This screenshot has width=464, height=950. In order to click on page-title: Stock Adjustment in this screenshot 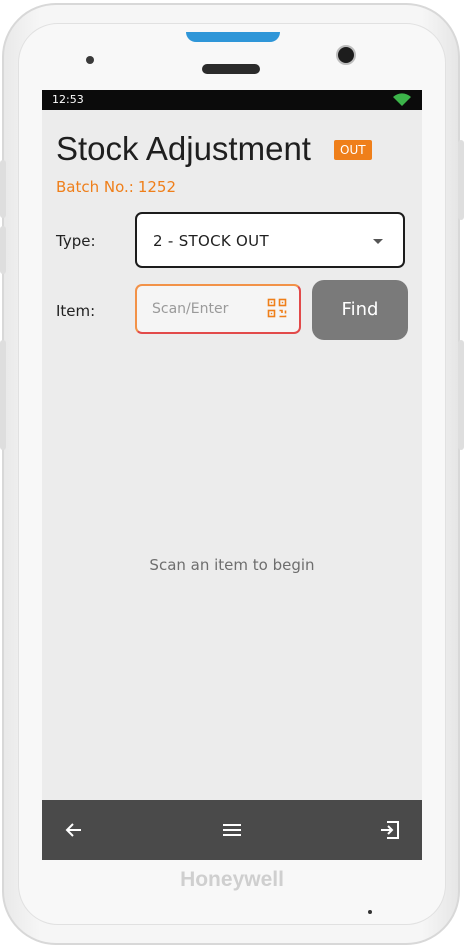, I will do `click(183, 148)`.